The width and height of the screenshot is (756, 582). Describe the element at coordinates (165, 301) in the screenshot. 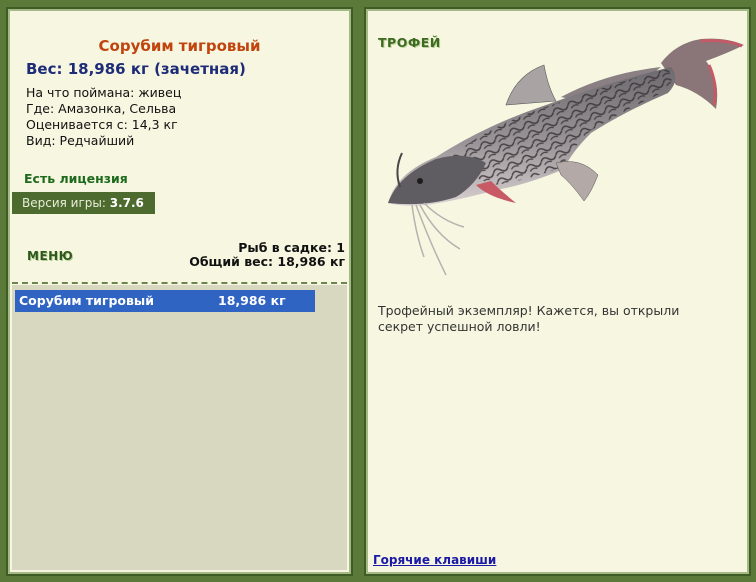

I see `keep-list-item: Сорубим тигровый 18,986 кг` at that location.